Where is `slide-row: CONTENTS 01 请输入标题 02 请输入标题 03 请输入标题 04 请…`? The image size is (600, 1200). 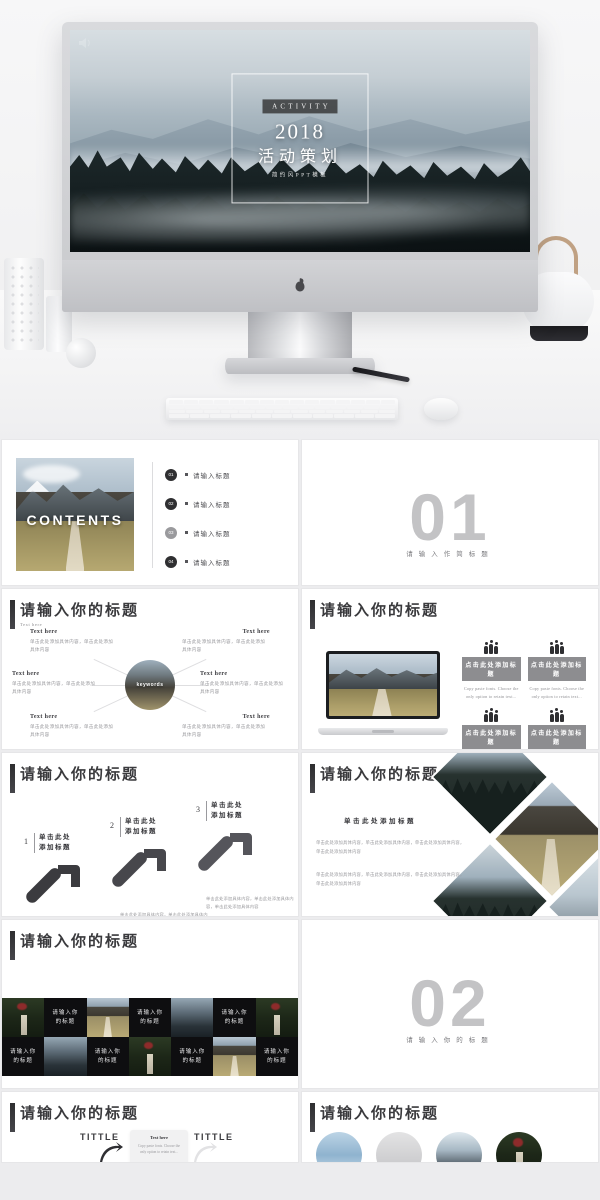
slide-row: CONTENTS 01 请输入标题 02 请输入标题 03 请输入标题 04 请… is located at coordinates (300, 512).